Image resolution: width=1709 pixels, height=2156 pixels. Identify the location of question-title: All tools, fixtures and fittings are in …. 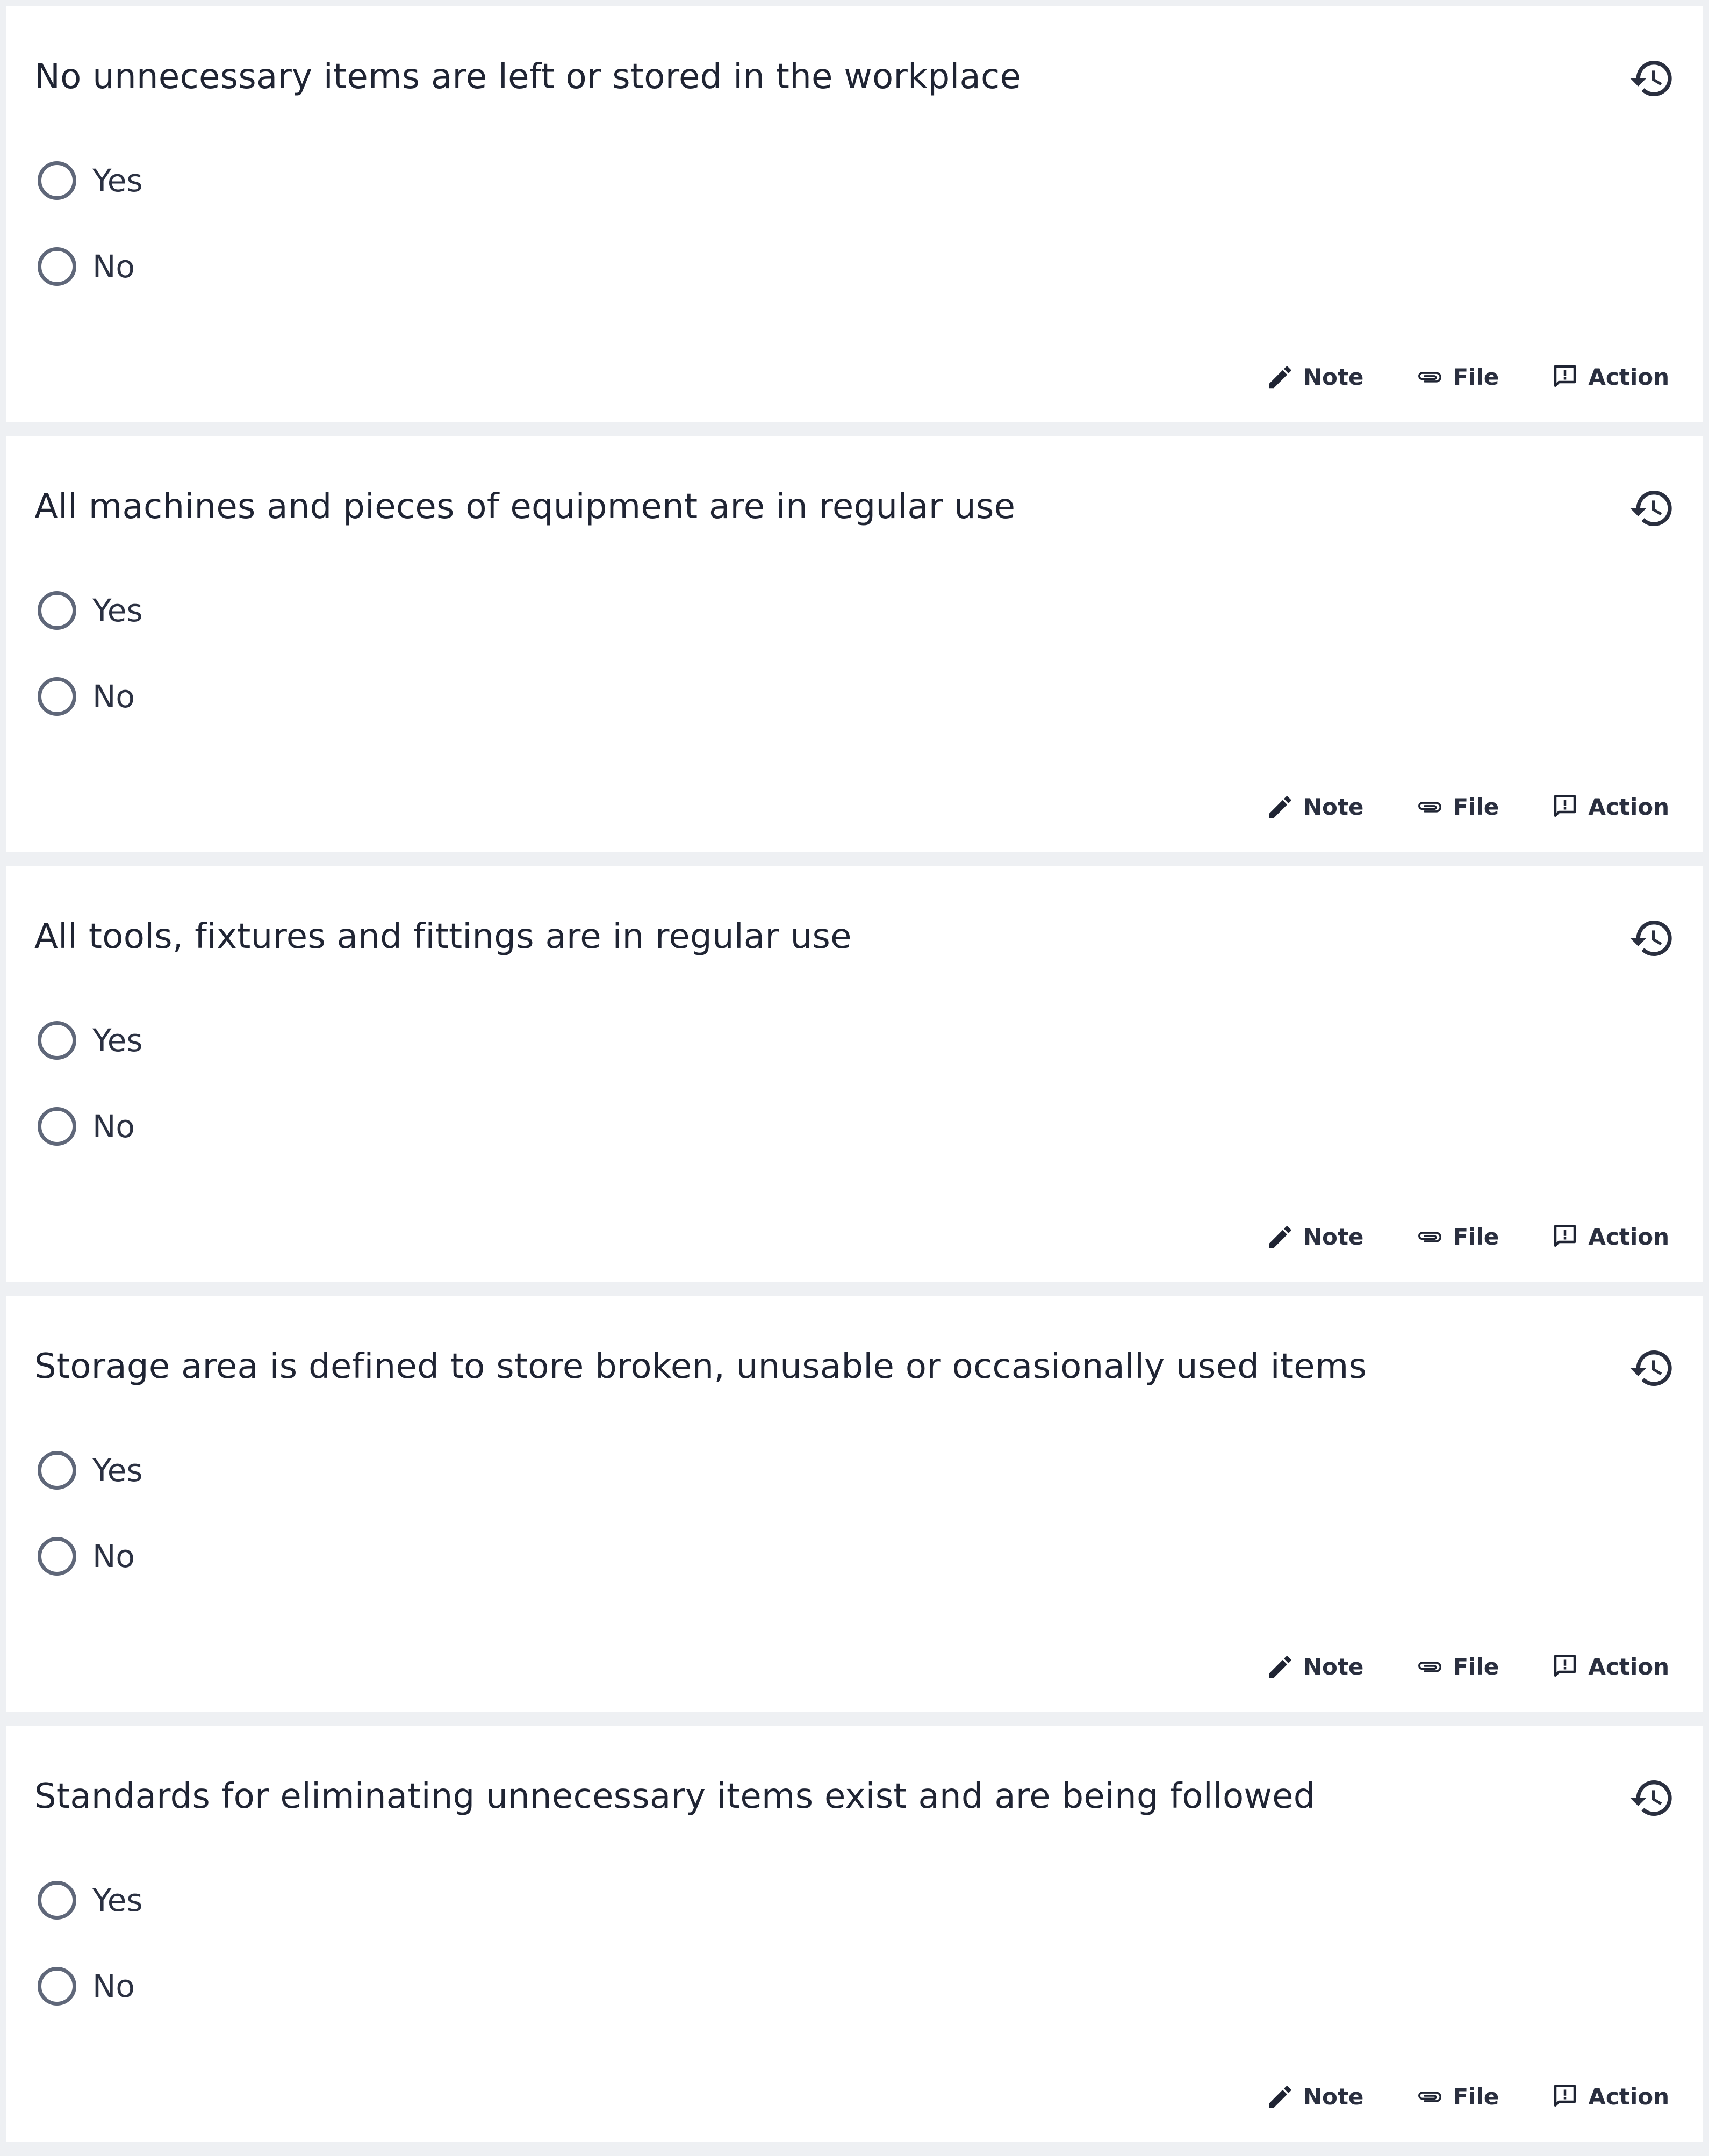
(443, 937).